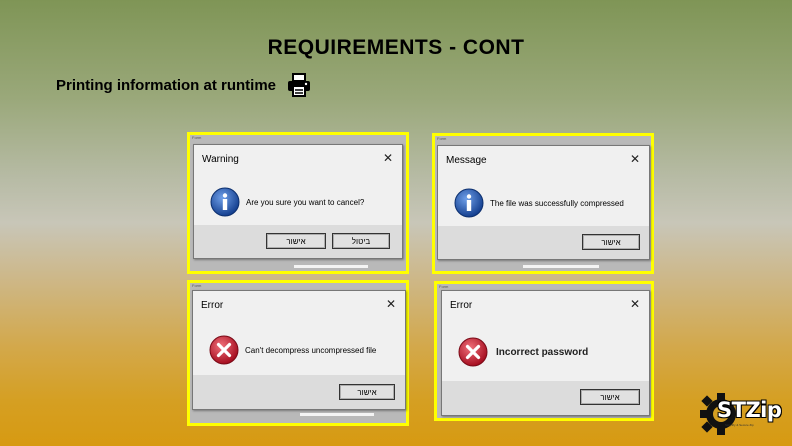 The image size is (792, 446). I want to click on dialog-footer: אישור ביטול, so click(298, 241).